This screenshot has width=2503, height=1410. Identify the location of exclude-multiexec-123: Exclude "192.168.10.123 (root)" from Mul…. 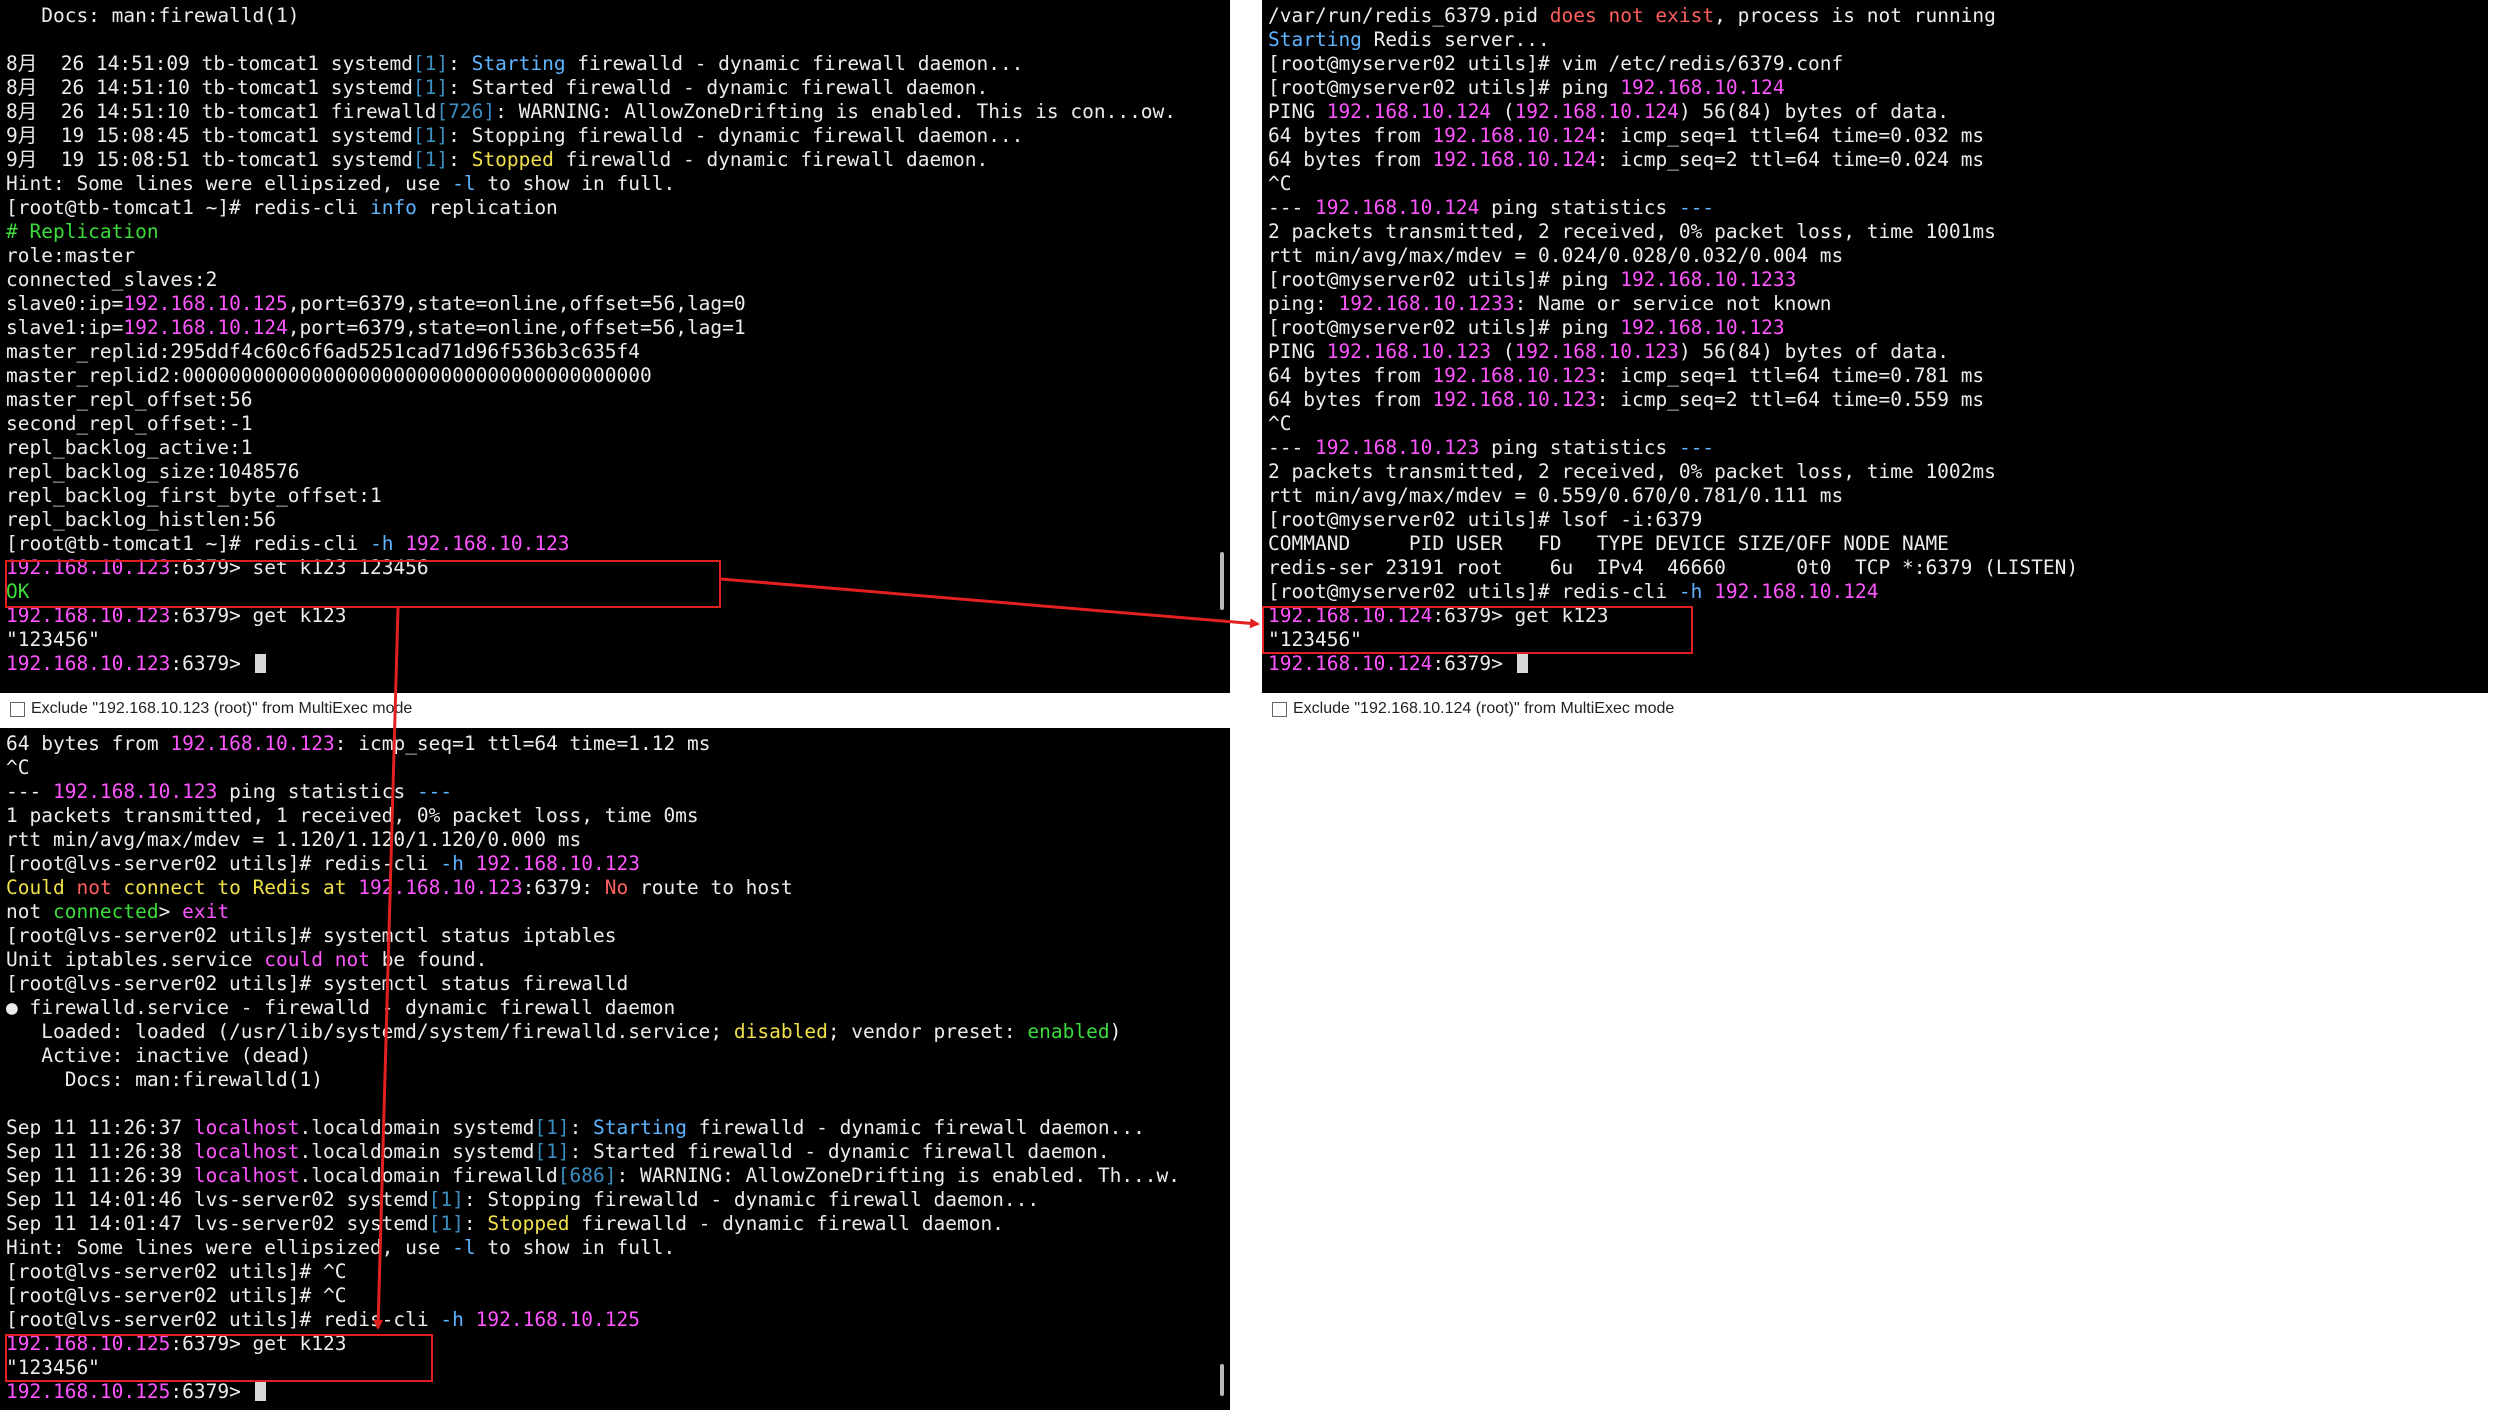
(211, 709).